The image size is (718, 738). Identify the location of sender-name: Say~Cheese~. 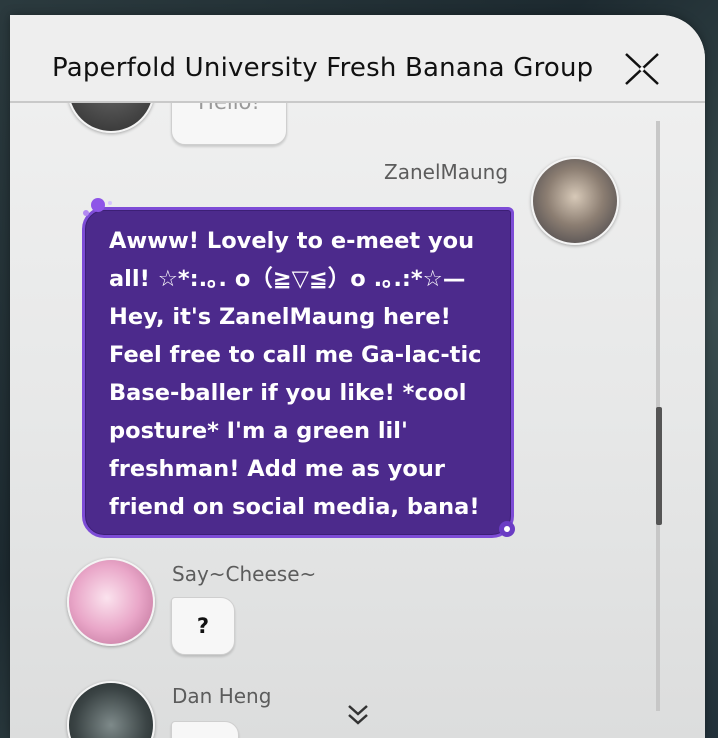
(244, 574).